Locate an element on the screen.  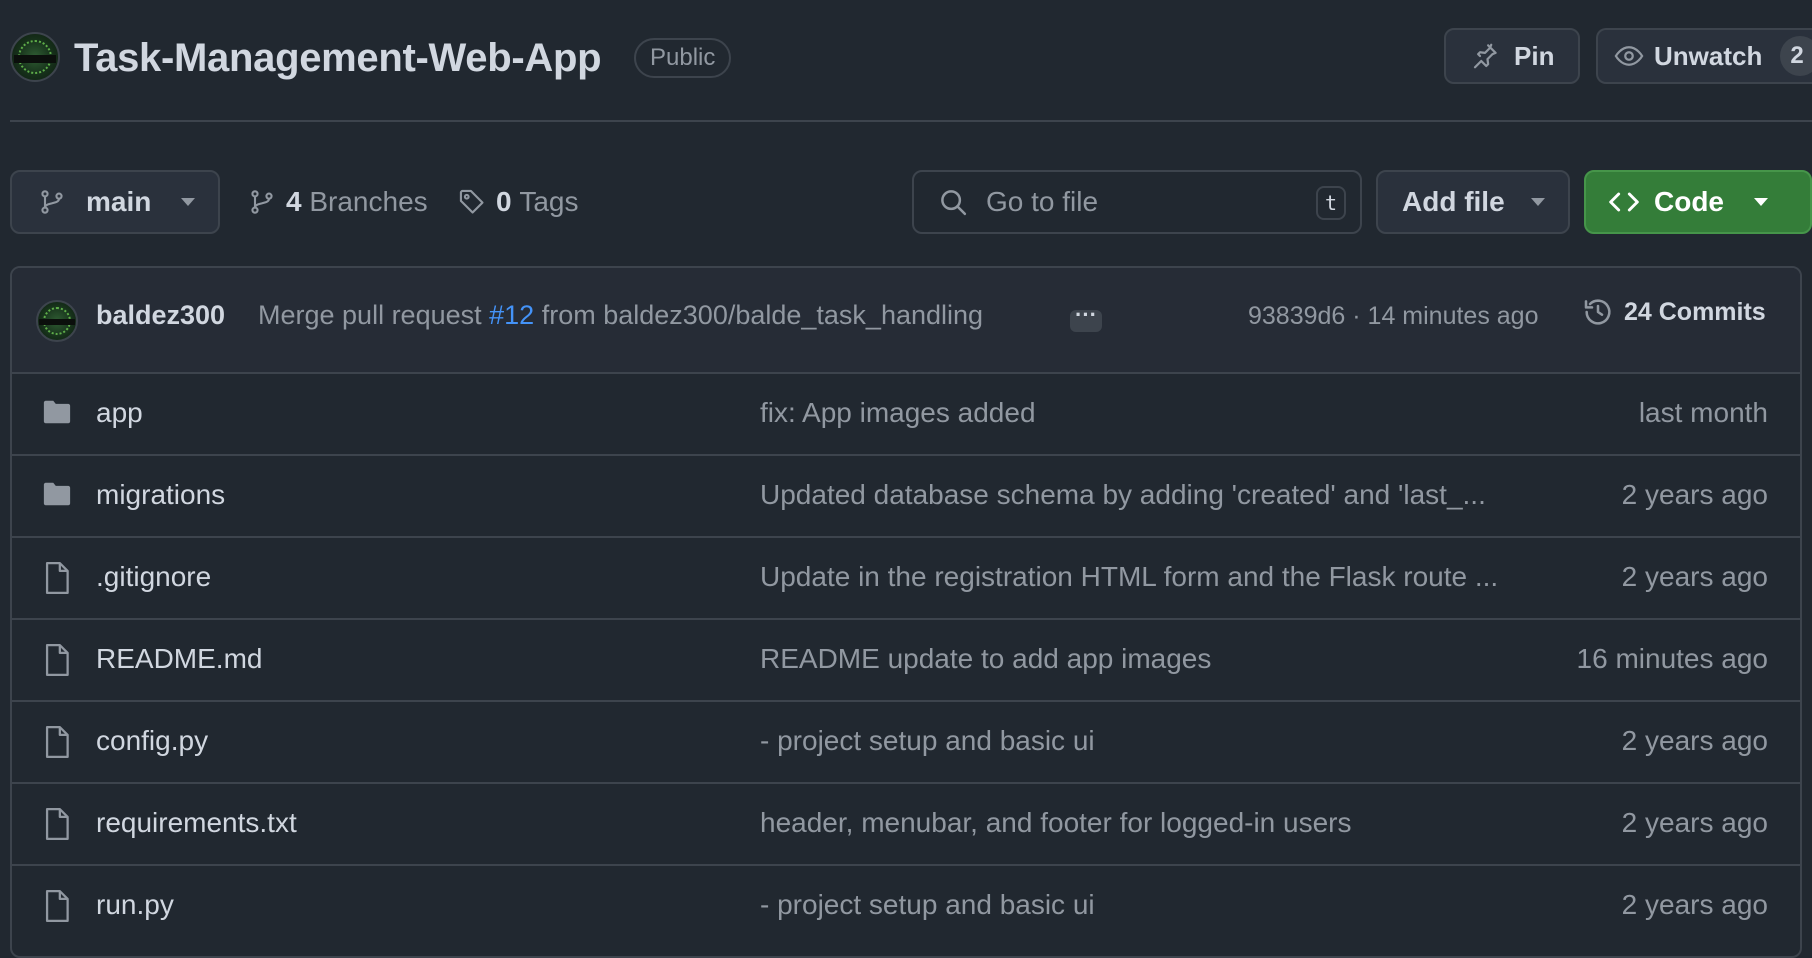
unwatch-button: Unwatch 2 is located at coordinates (1704, 56).